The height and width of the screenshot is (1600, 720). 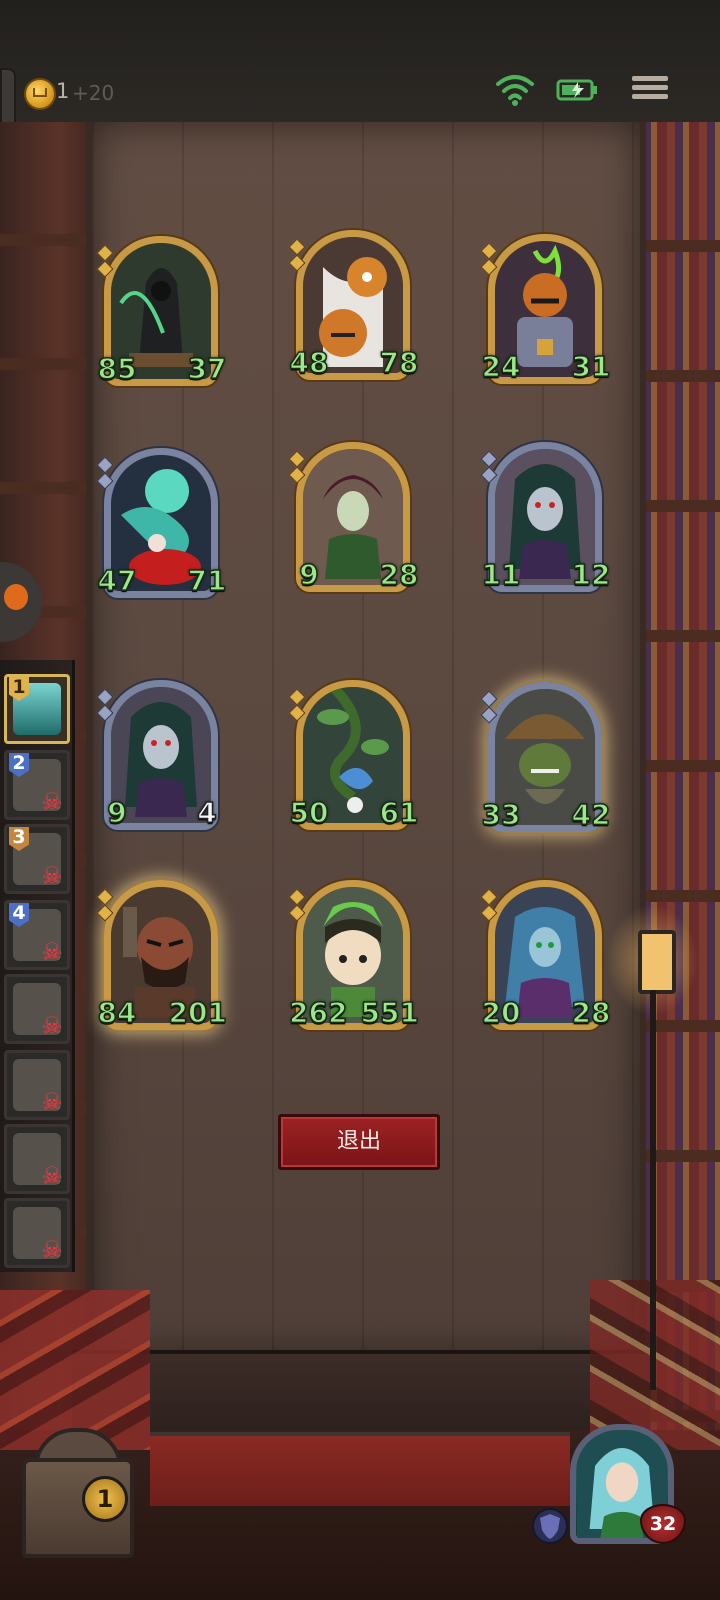 I want to click on ranking-item: 2 ☠, so click(x=37, y=785).